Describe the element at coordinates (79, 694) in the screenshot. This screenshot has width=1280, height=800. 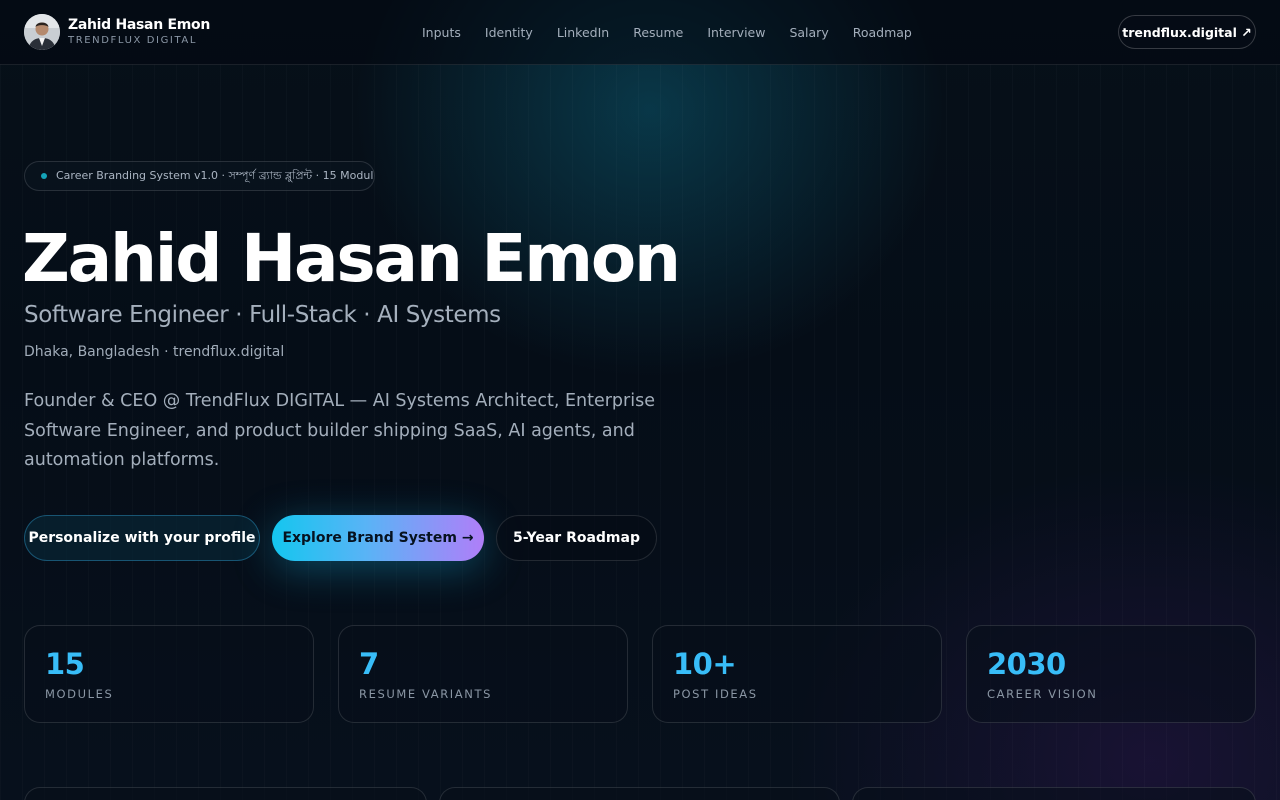
I see `stat-label: MODULES` at that location.